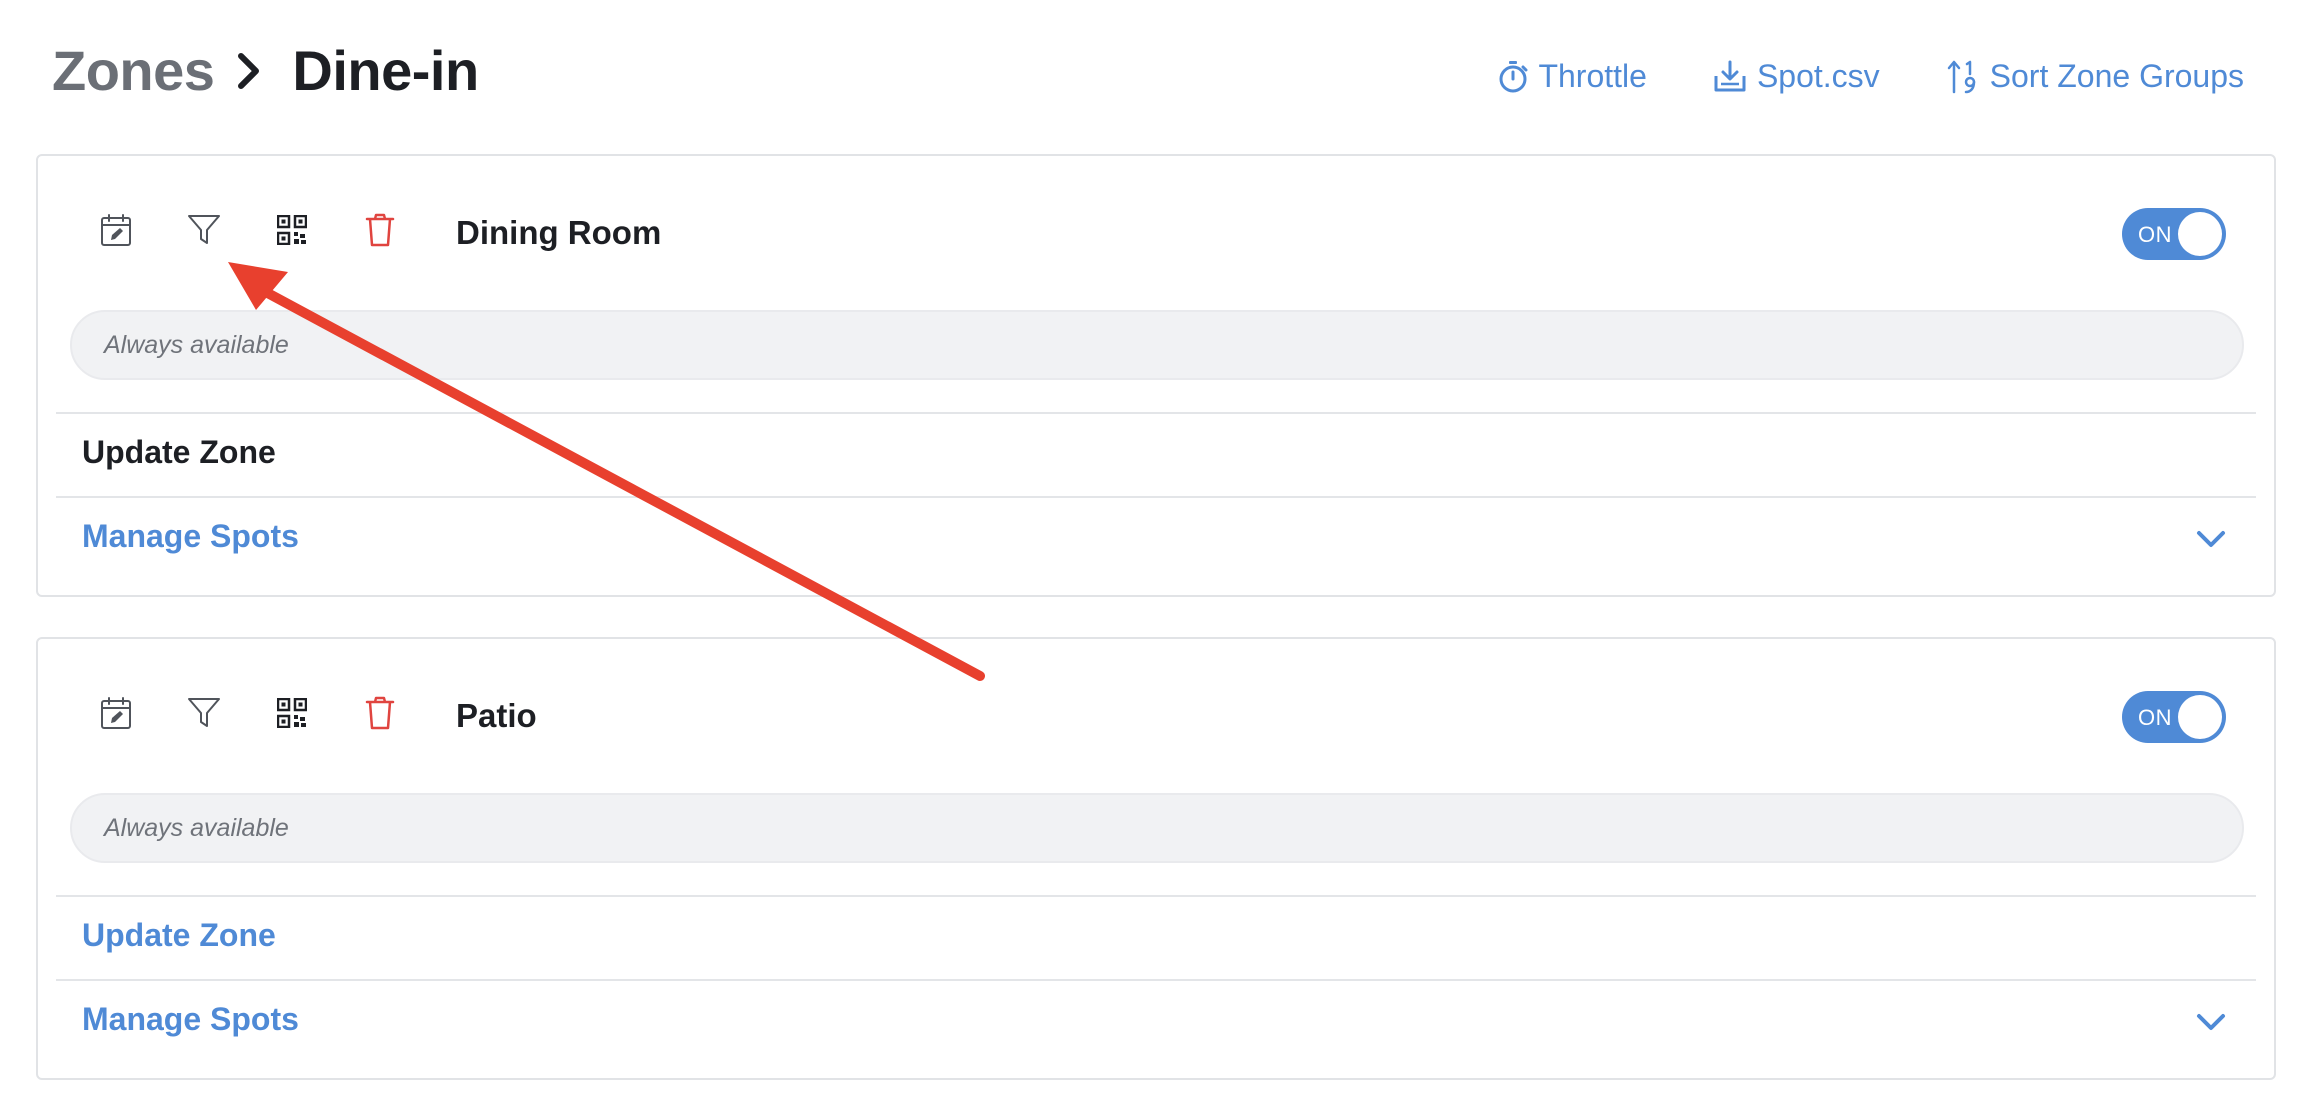 The width and height of the screenshot is (2310, 1096). I want to click on stopwatch-icon, so click(1513, 77).